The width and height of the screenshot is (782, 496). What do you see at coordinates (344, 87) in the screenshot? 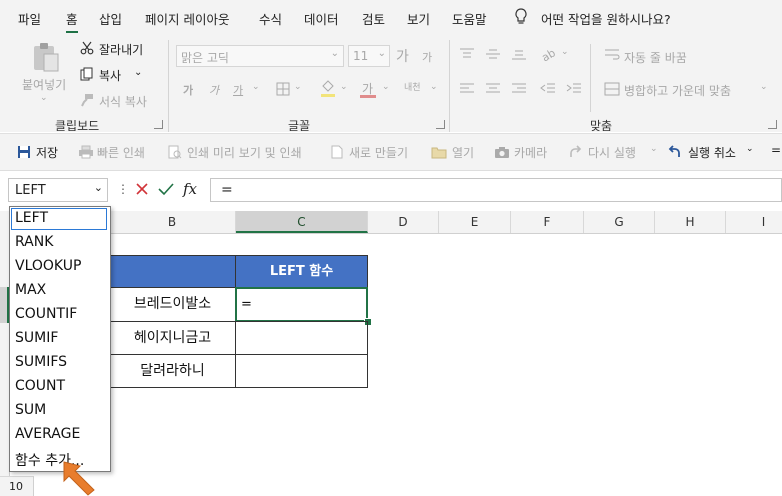
I see `fill-color-dropdown-icon: ⌄` at bounding box center [344, 87].